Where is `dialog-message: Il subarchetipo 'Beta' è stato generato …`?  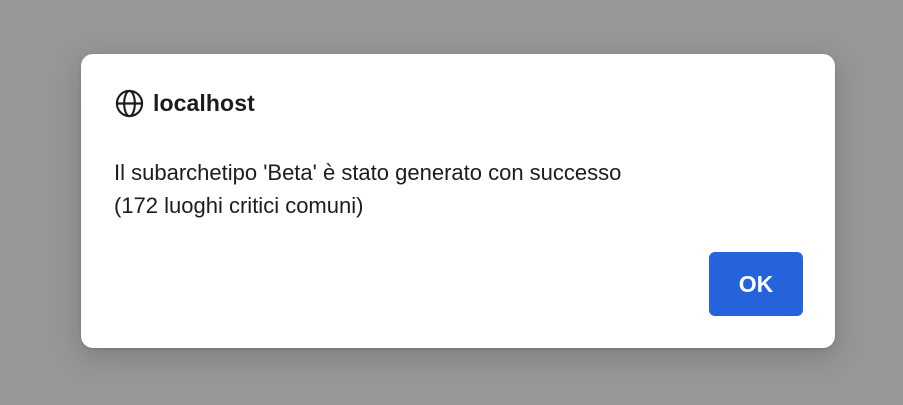 dialog-message: Il subarchetipo 'Beta' è stato generato … is located at coordinates (454, 189).